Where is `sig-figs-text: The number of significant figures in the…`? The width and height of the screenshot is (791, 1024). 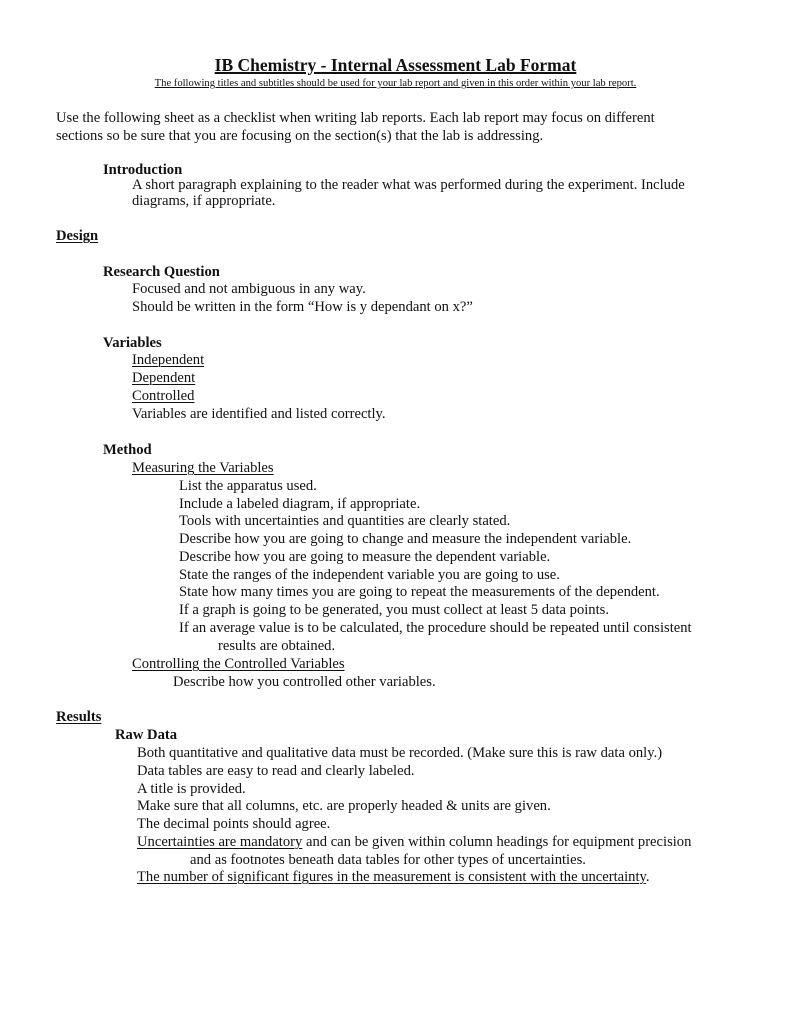
sig-figs-text: The number of significant figures in the… is located at coordinates (391, 877).